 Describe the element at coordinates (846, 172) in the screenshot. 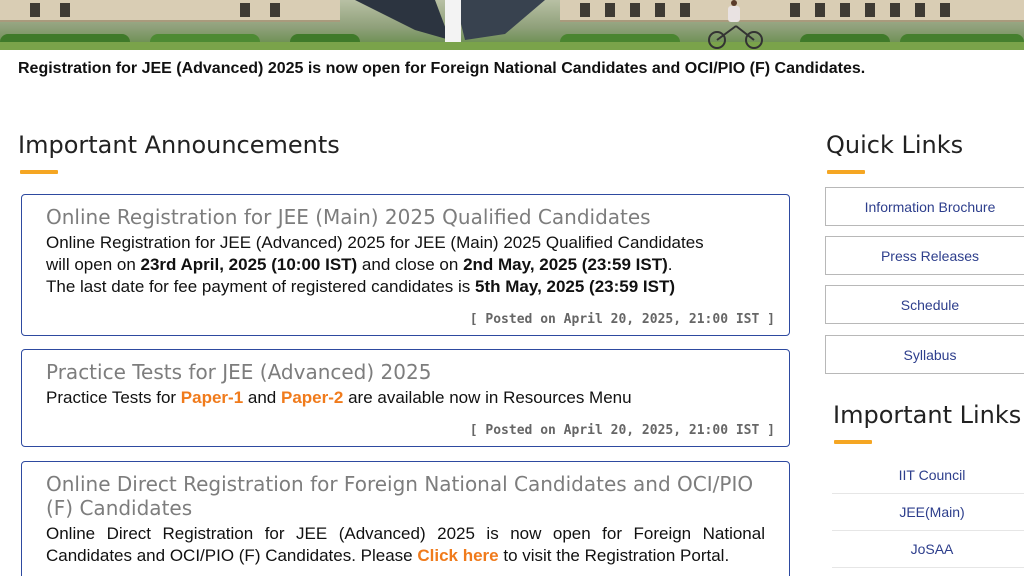

I see `quick-links-heading-underline` at that location.